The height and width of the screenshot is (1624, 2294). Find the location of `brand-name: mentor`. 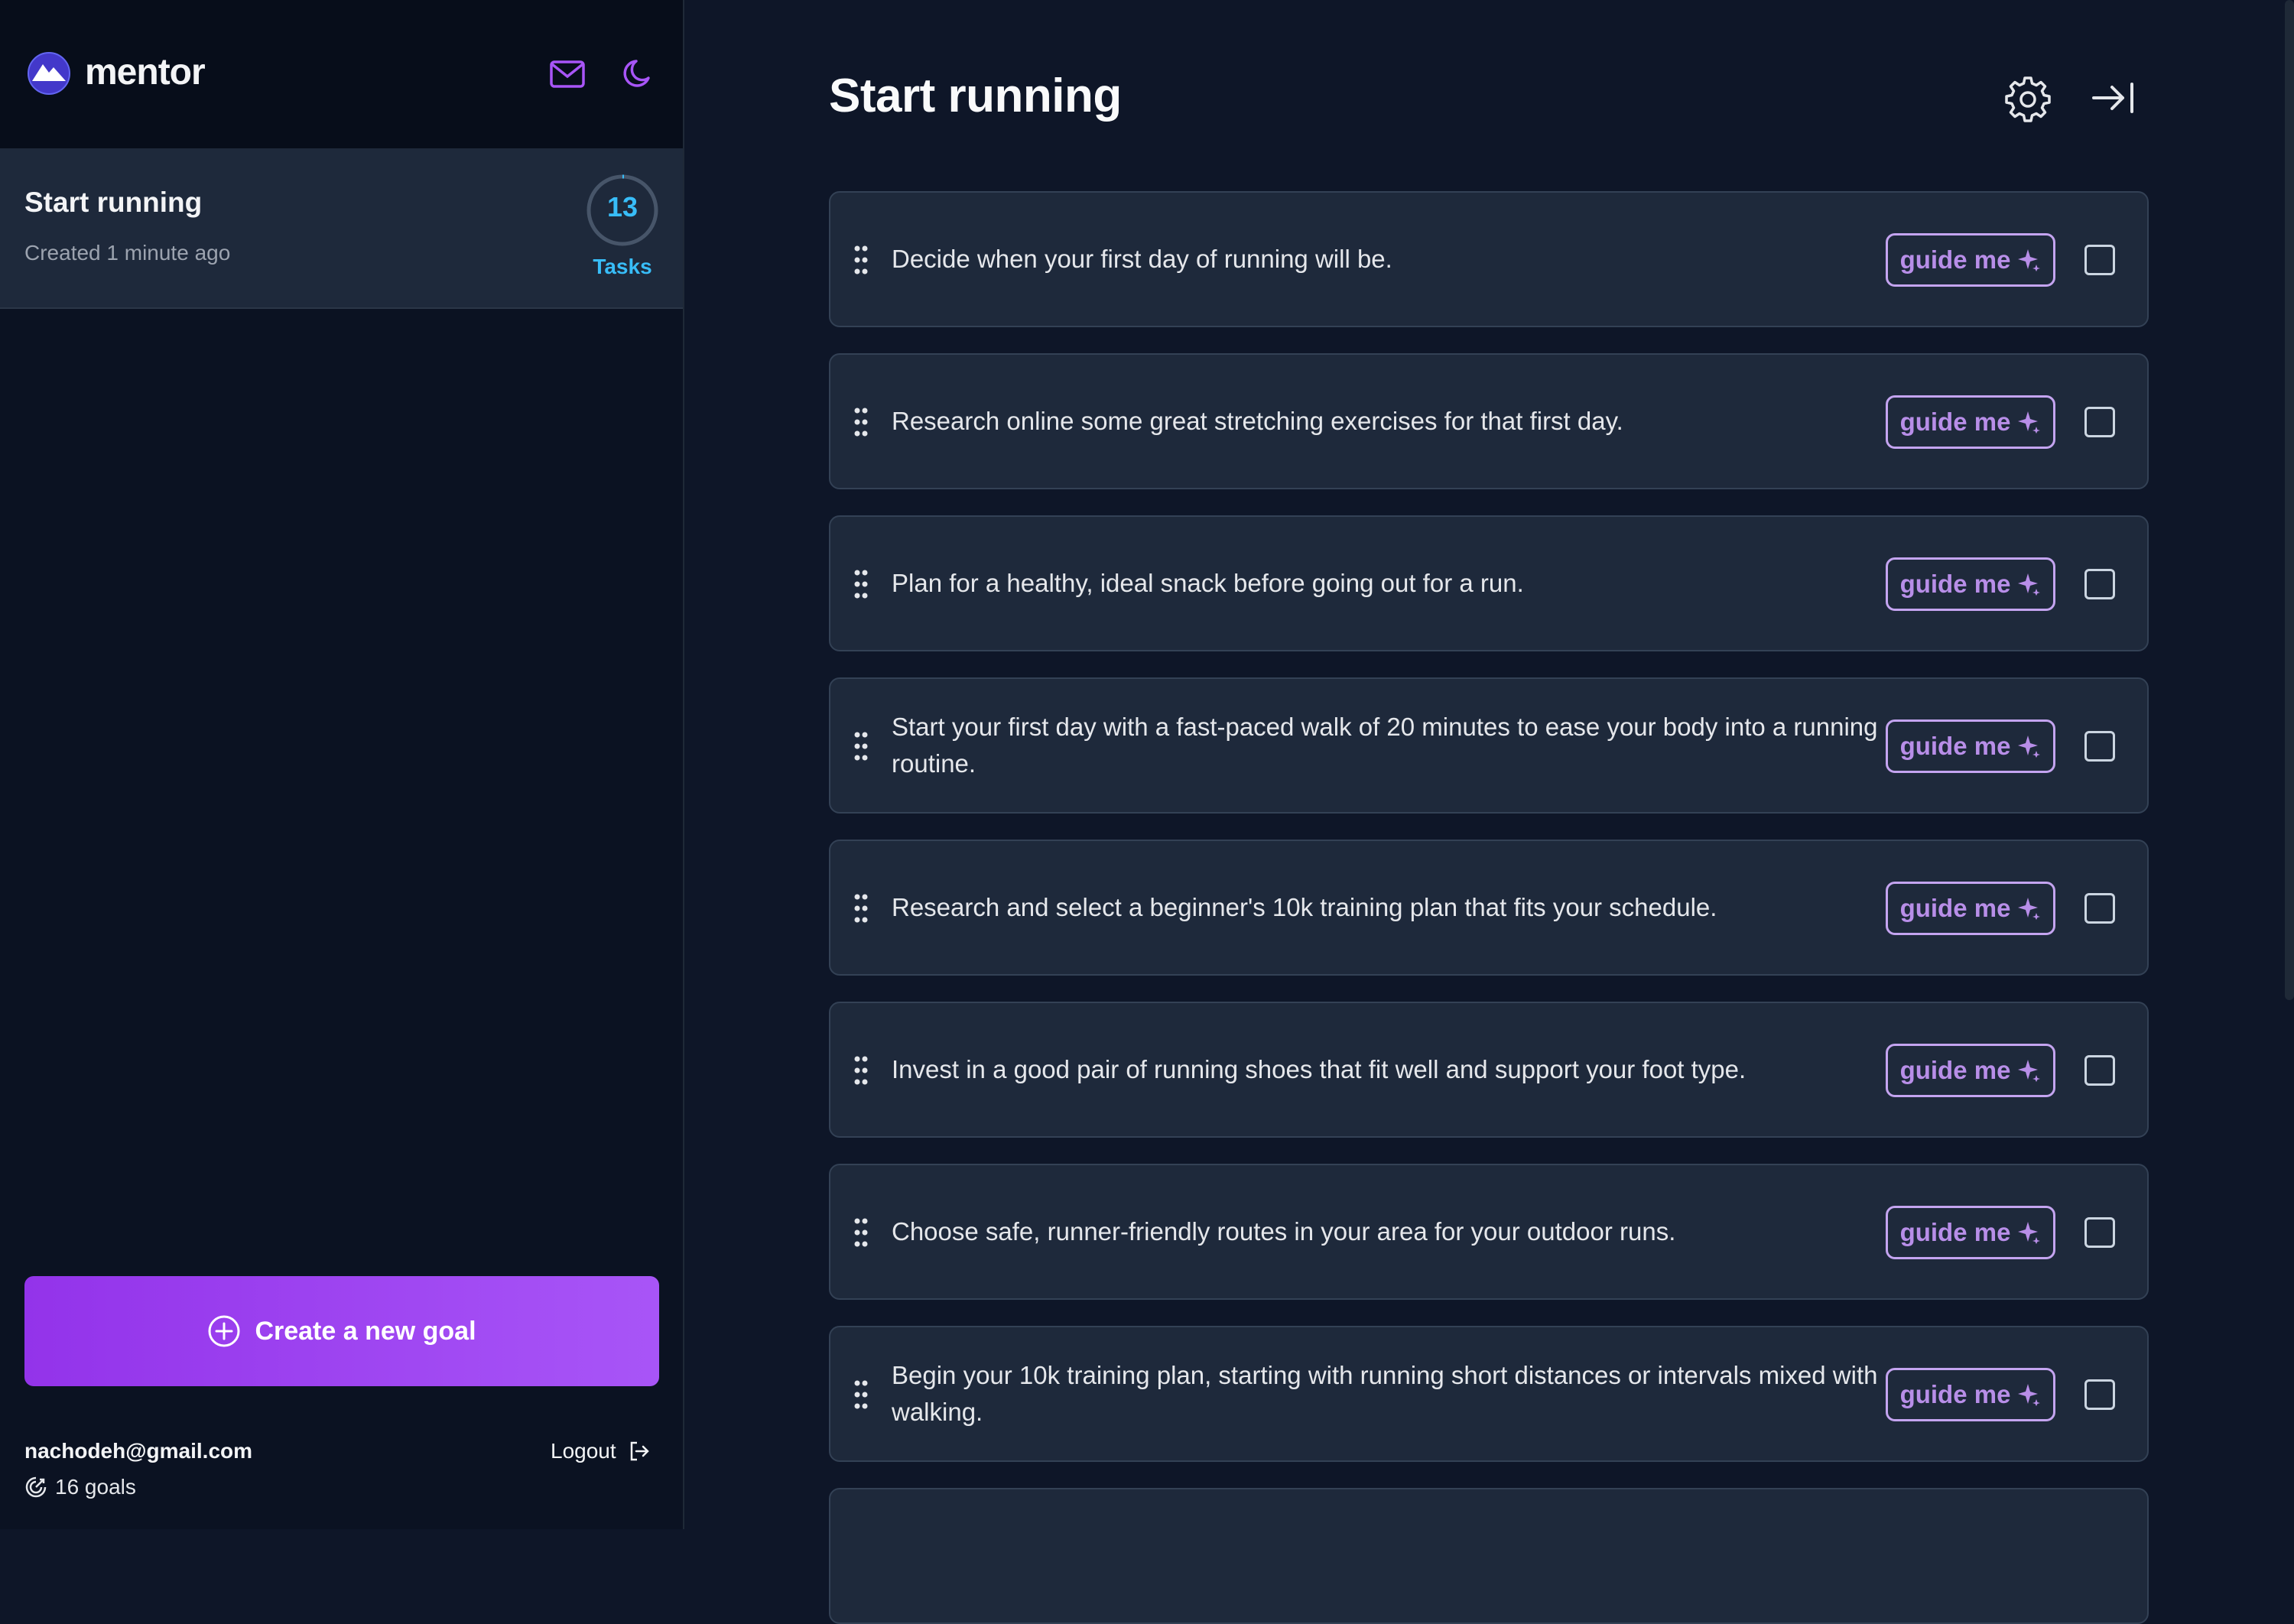

brand-name: mentor is located at coordinates (145, 72).